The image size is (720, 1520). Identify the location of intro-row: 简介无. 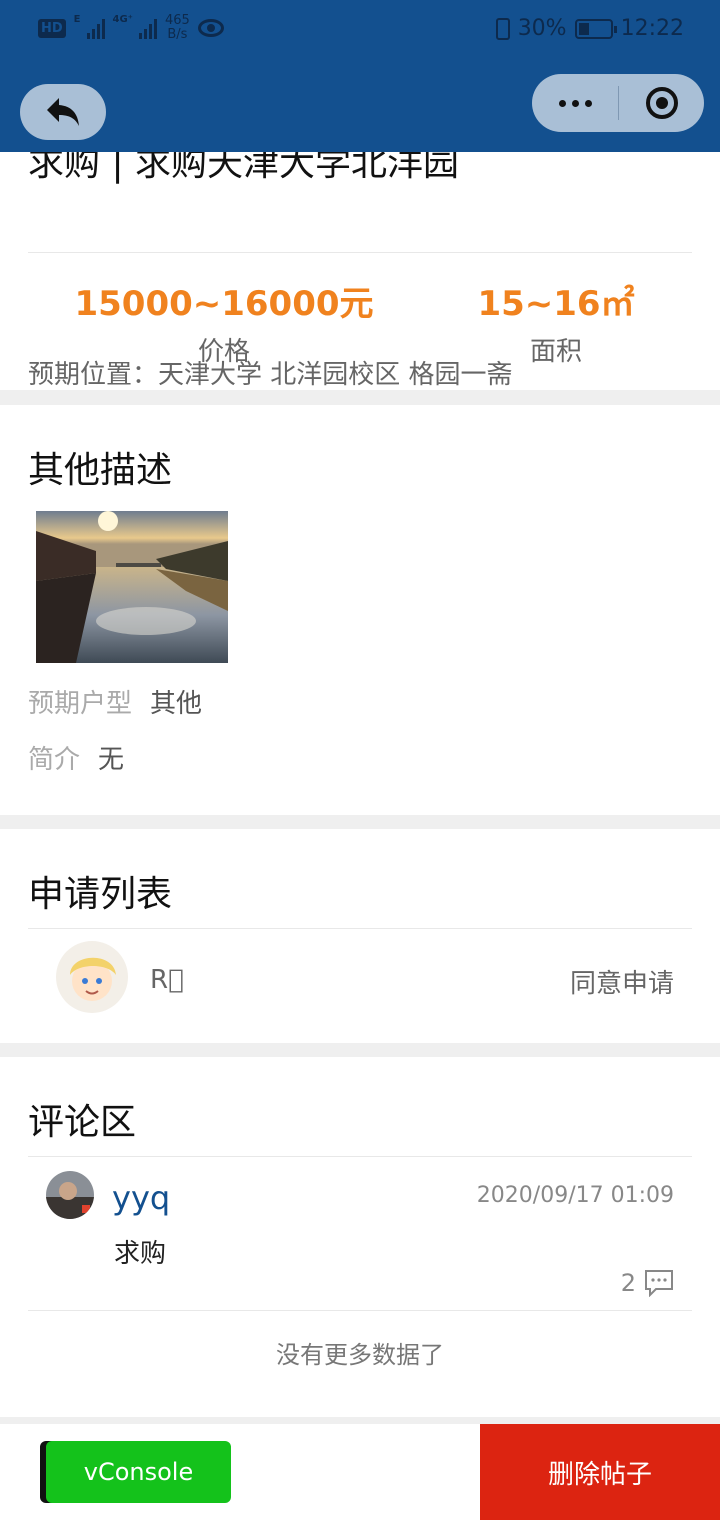
(76, 757).